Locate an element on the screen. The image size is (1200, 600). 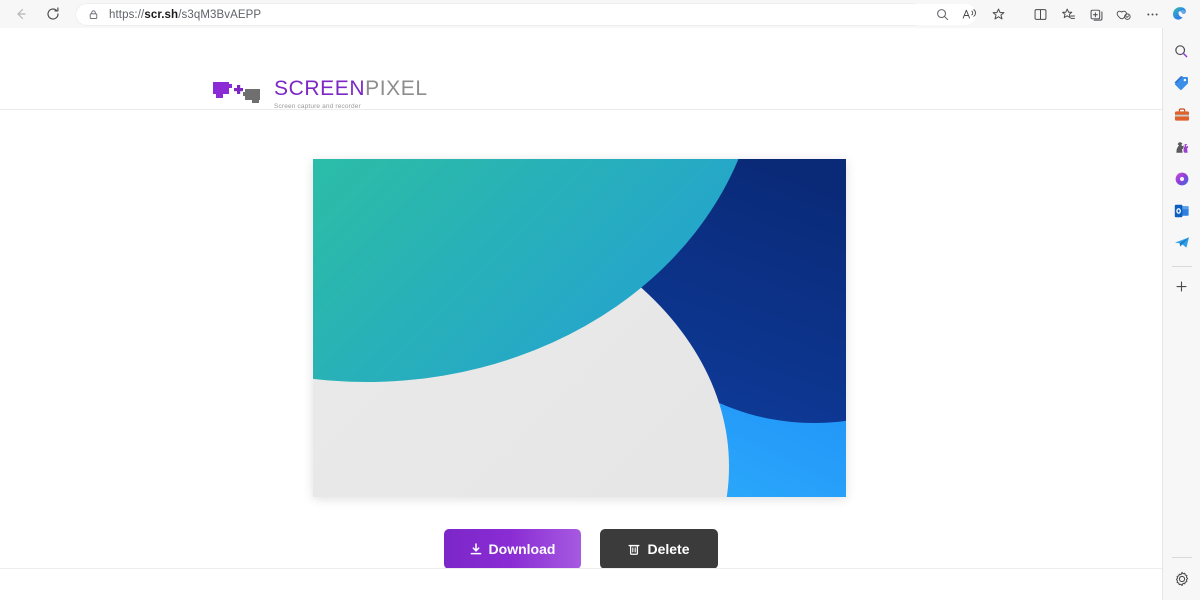
sidebar-settings-icon is located at coordinates (1182, 579).